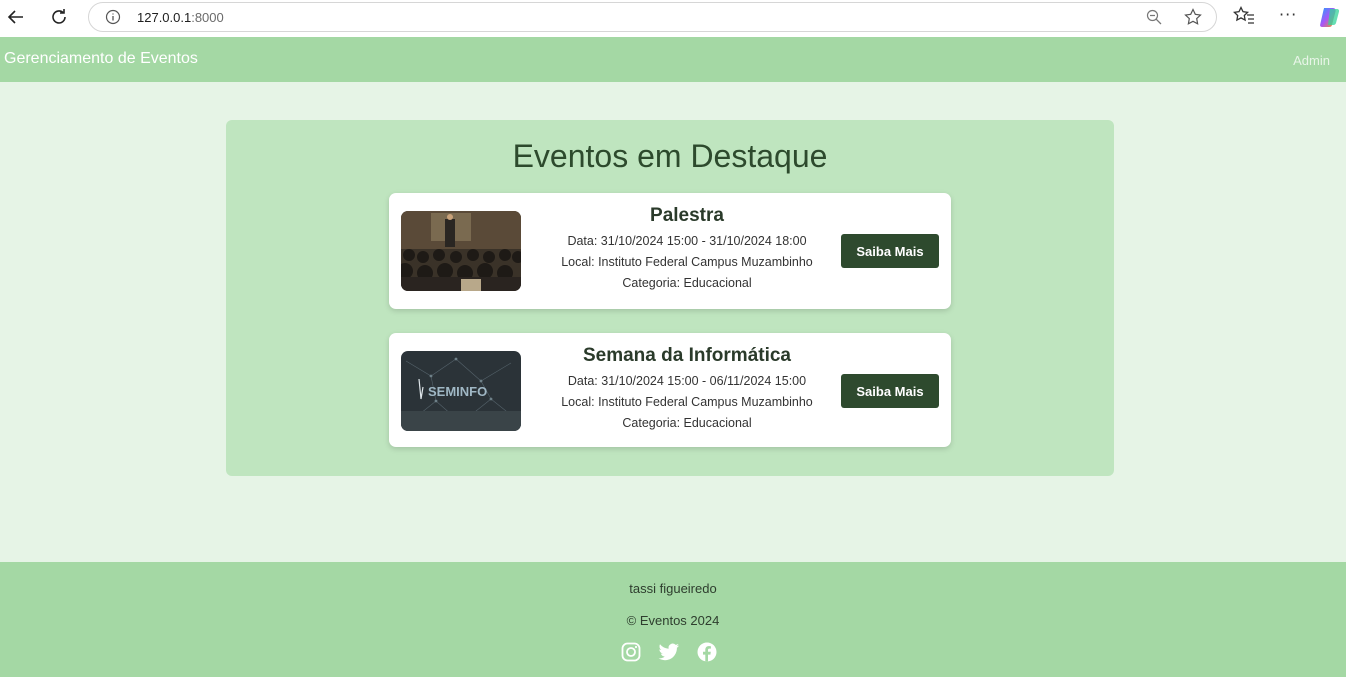  What do you see at coordinates (668, 652) in the screenshot?
I see `twitter-icon` at bounding box center [668, 652].